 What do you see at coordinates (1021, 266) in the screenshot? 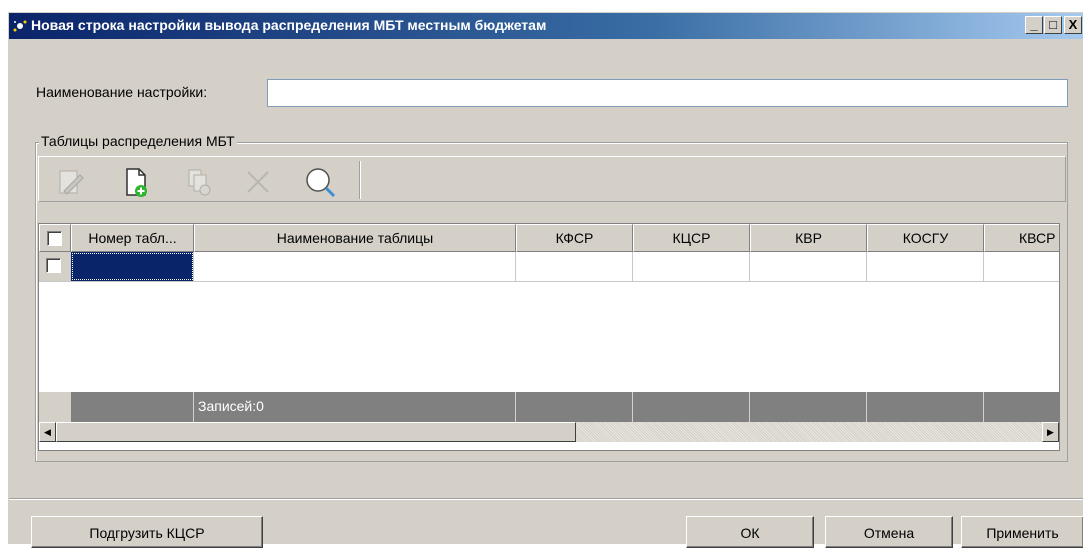
I see `row-cell-kvsr` at bounding box center [1021, 266].